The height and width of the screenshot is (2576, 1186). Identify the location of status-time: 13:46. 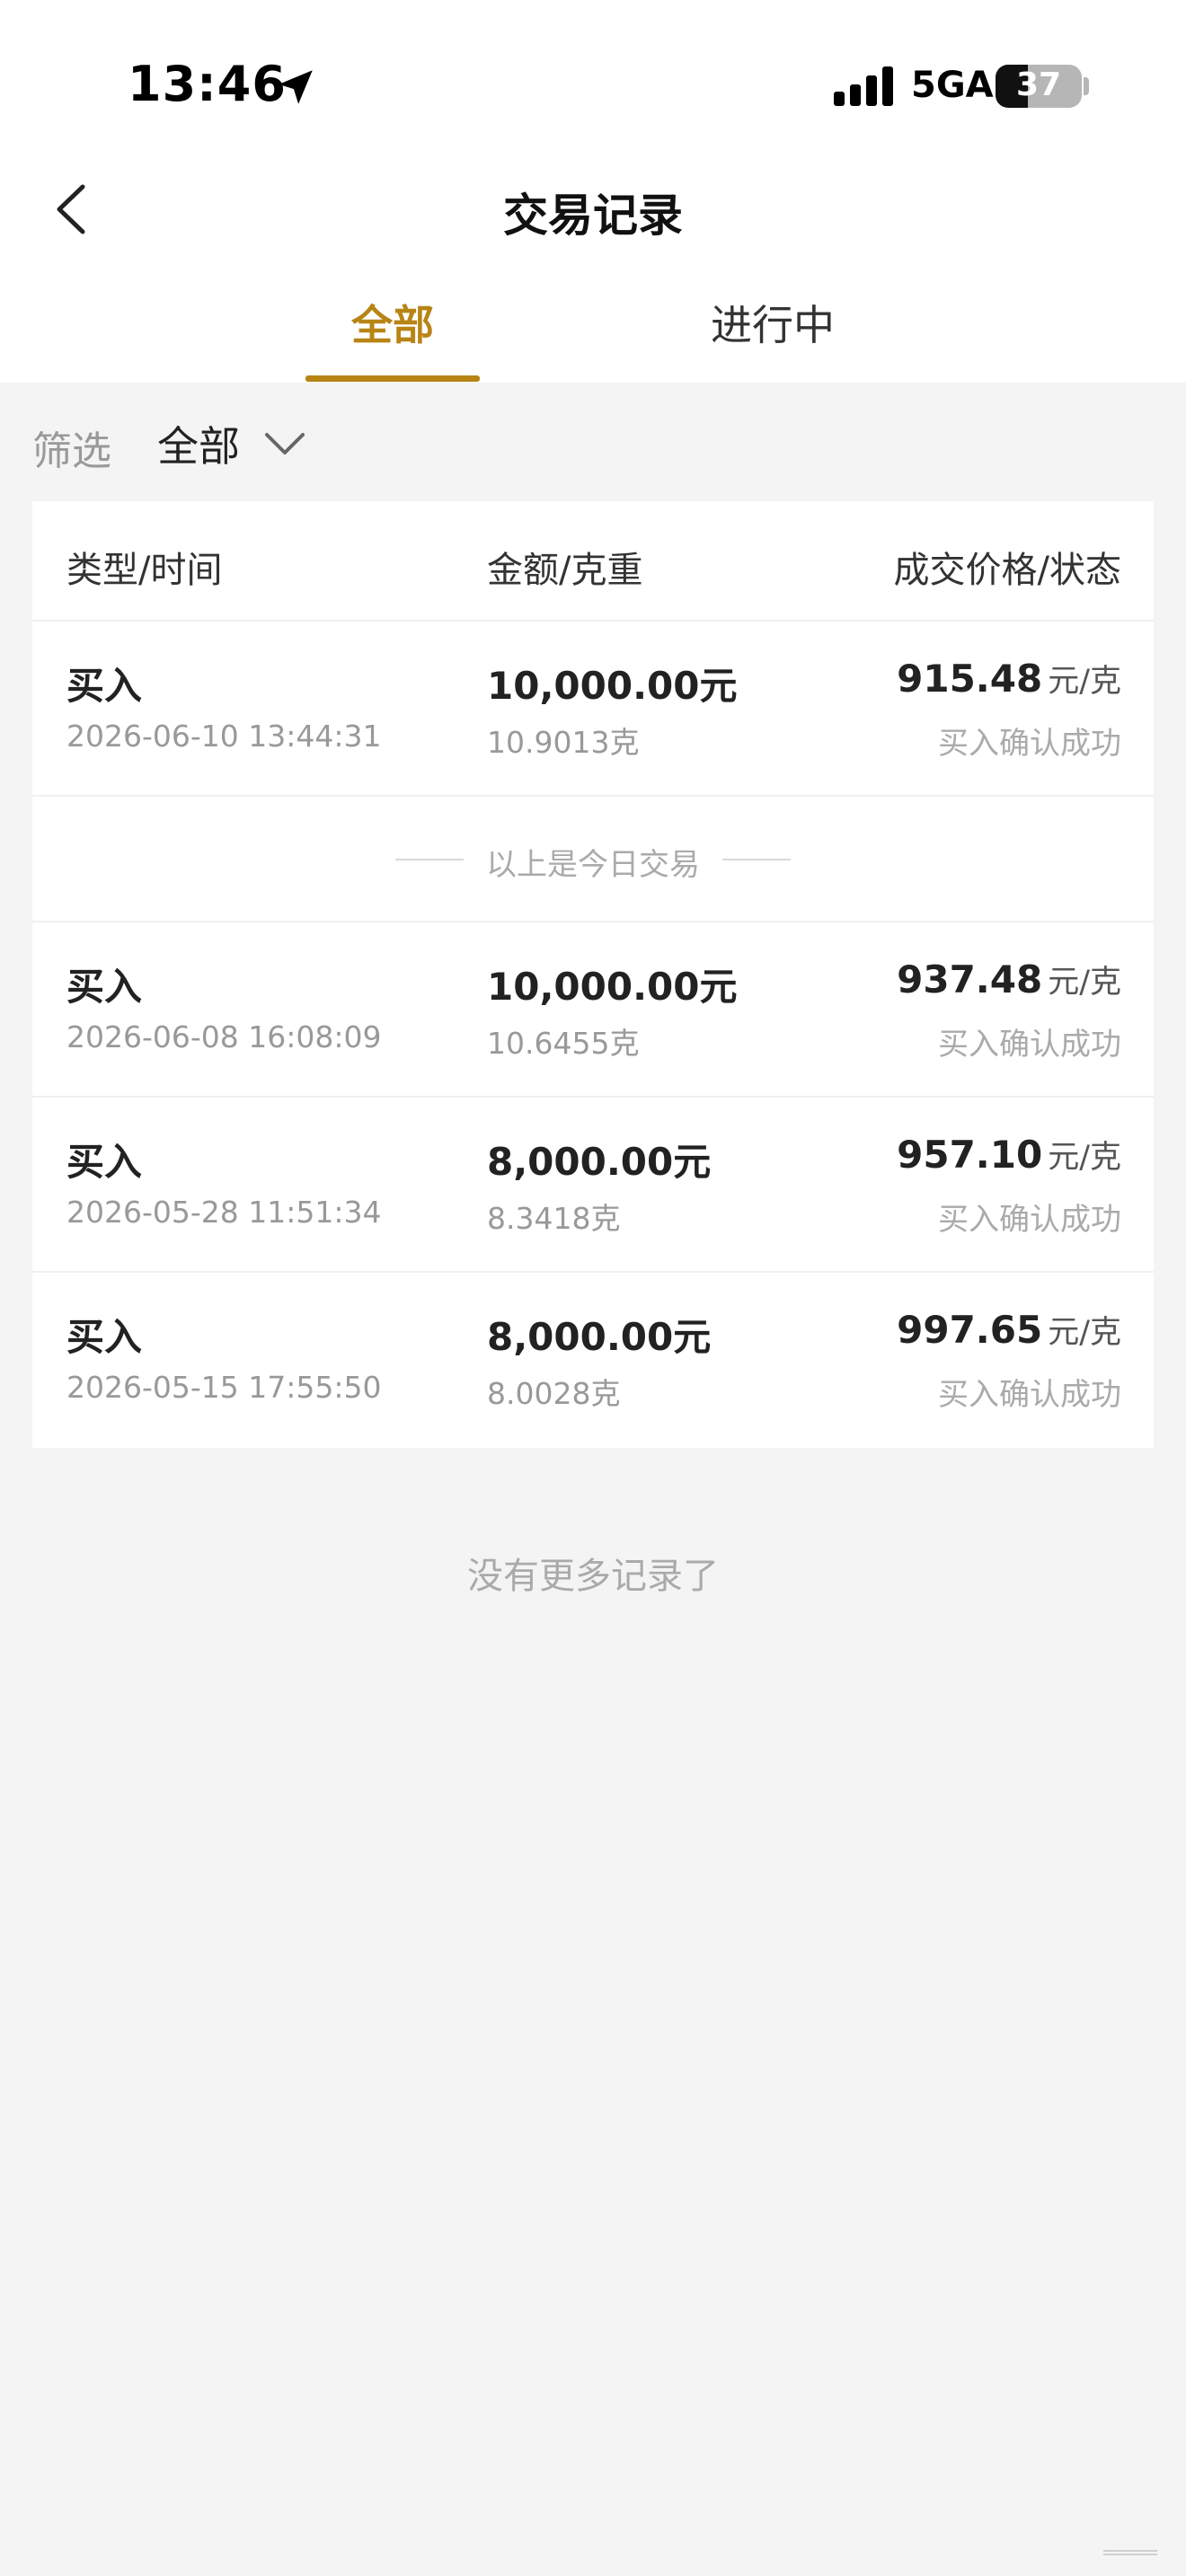
(207, 84).